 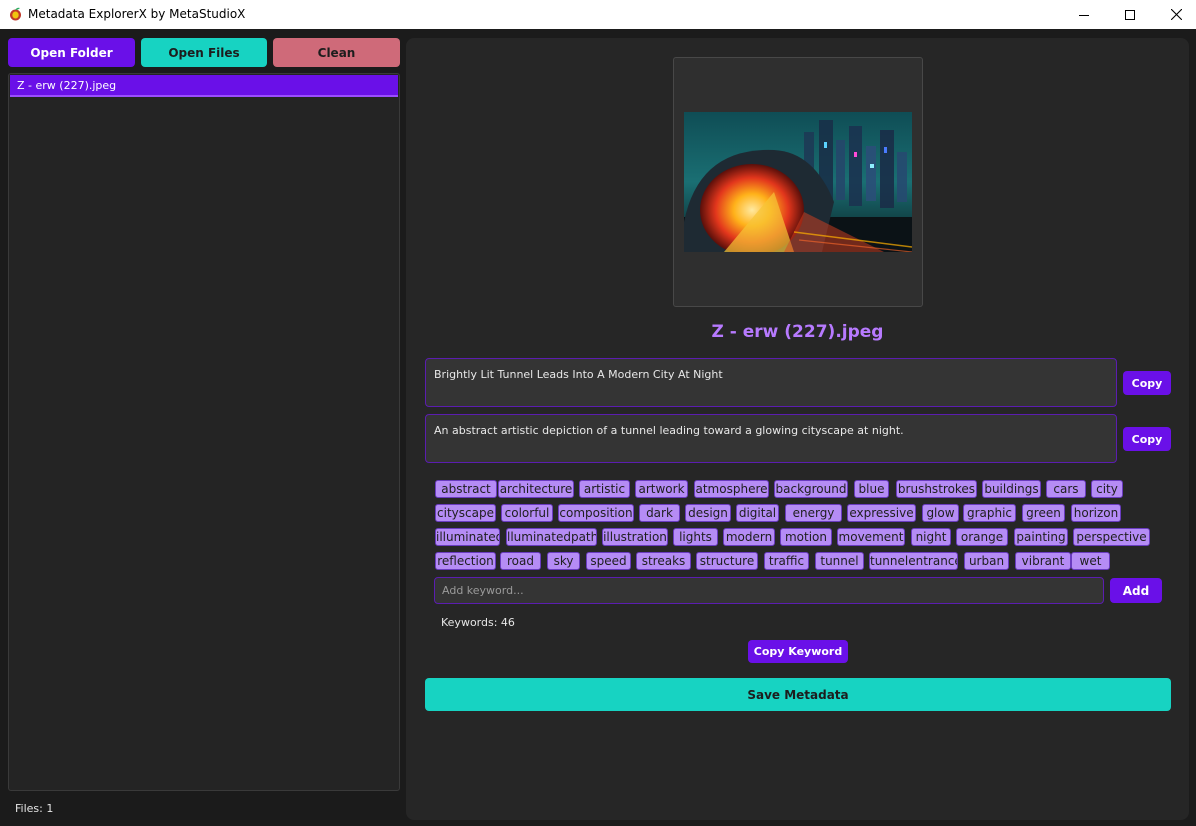 I want to click on keyword-tag: wet, so click(x=1090, y=561).